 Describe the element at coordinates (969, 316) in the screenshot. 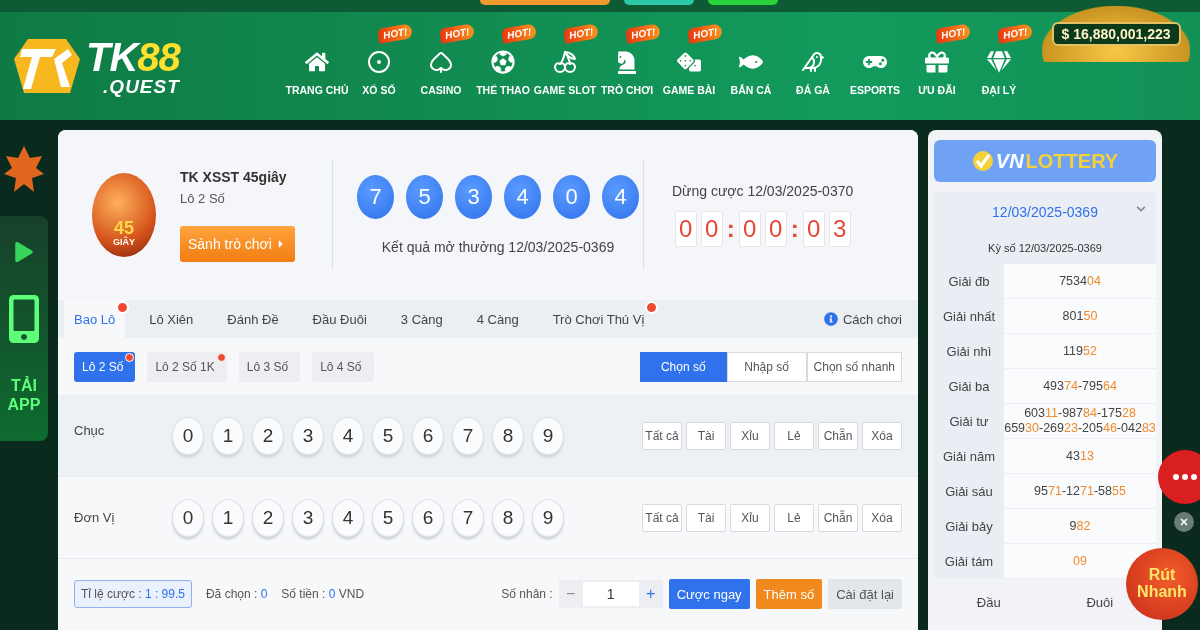

I see `prize-name: Giải nhất` at that location.